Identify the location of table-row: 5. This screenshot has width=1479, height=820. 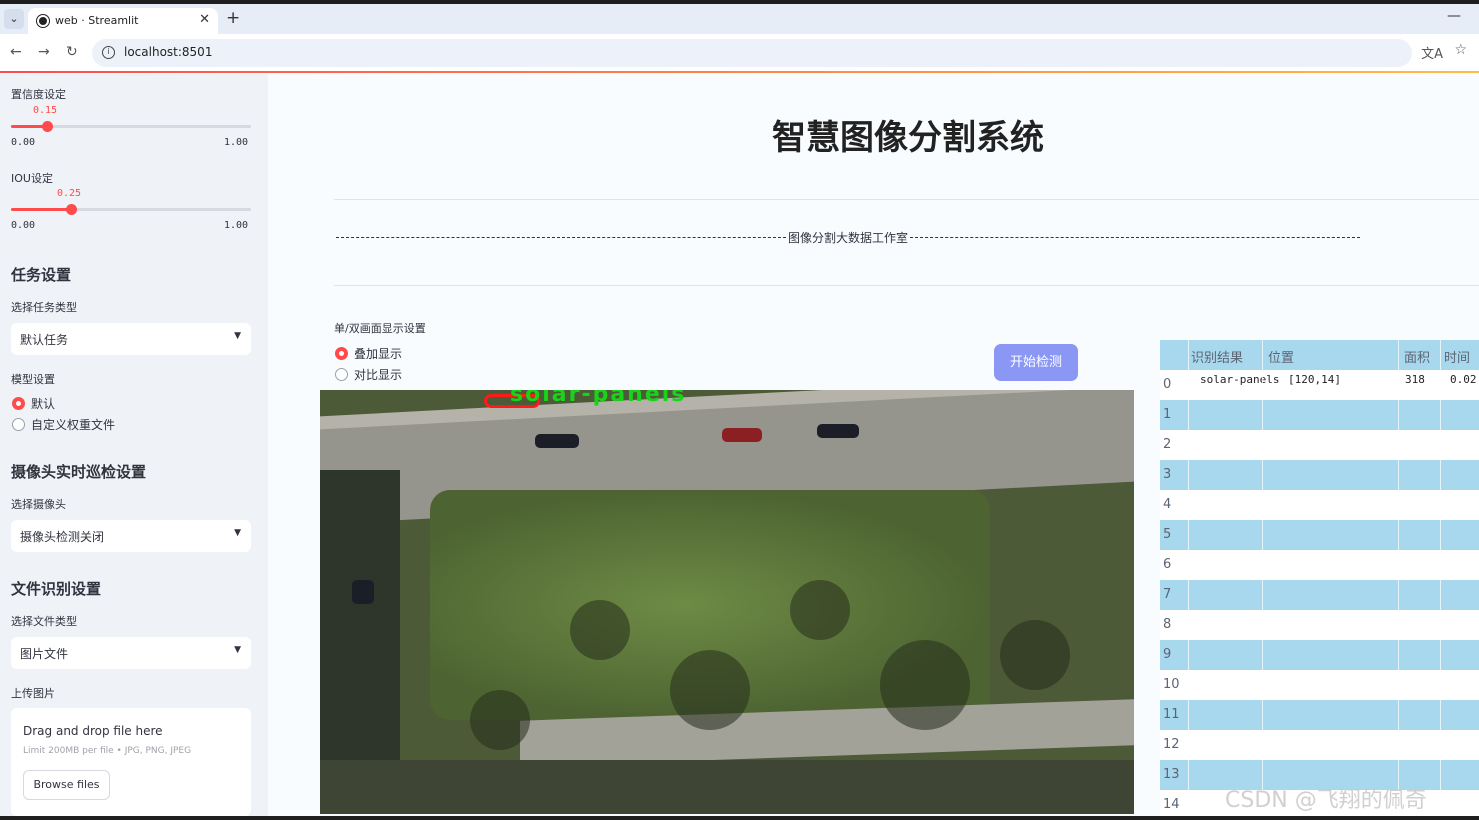
(1319, 535).